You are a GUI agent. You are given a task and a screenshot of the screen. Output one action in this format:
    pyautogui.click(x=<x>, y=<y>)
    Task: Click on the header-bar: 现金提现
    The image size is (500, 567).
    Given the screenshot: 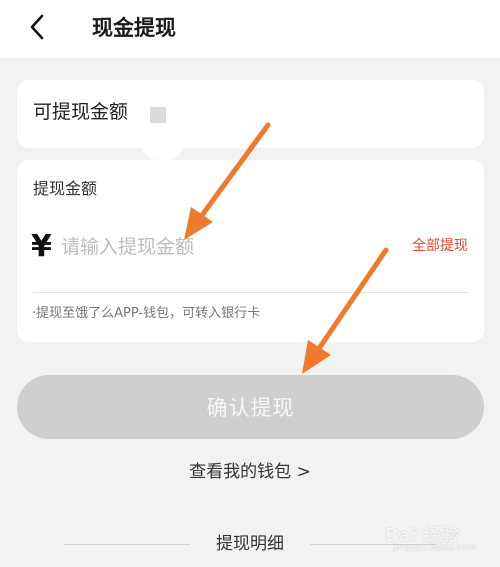 What is the action you would take?
    pyautogui.click(x=250, y=29)
    